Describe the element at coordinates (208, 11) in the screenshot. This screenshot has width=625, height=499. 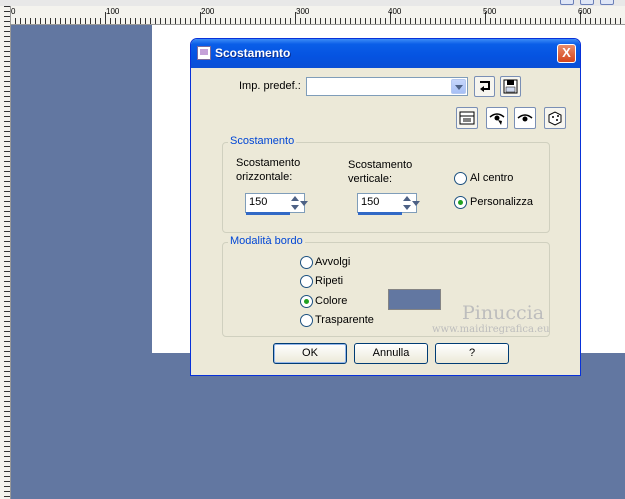
I see `ruler-label-200: 200` at that location.